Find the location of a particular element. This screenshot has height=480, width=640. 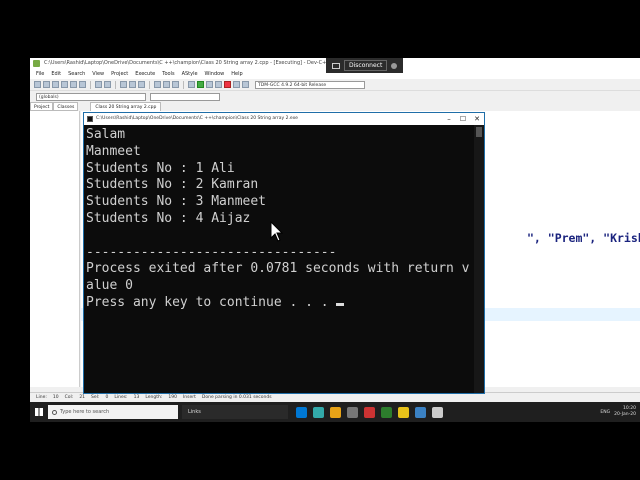

tab-project: Project is located at coordinates (42, 106).